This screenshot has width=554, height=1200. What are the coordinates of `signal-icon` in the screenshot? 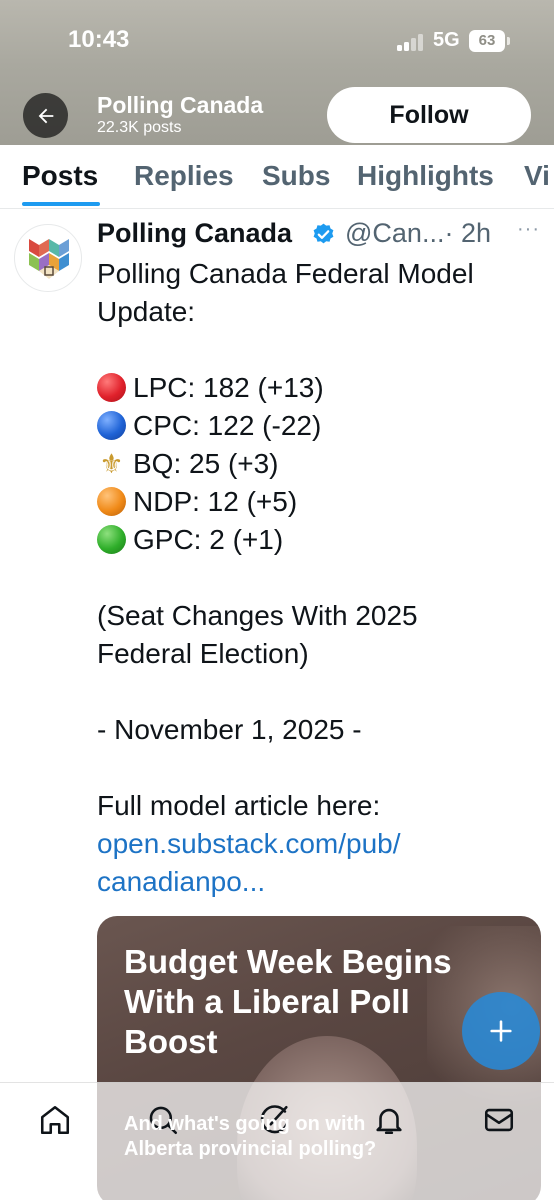 It's located at (412, 42).